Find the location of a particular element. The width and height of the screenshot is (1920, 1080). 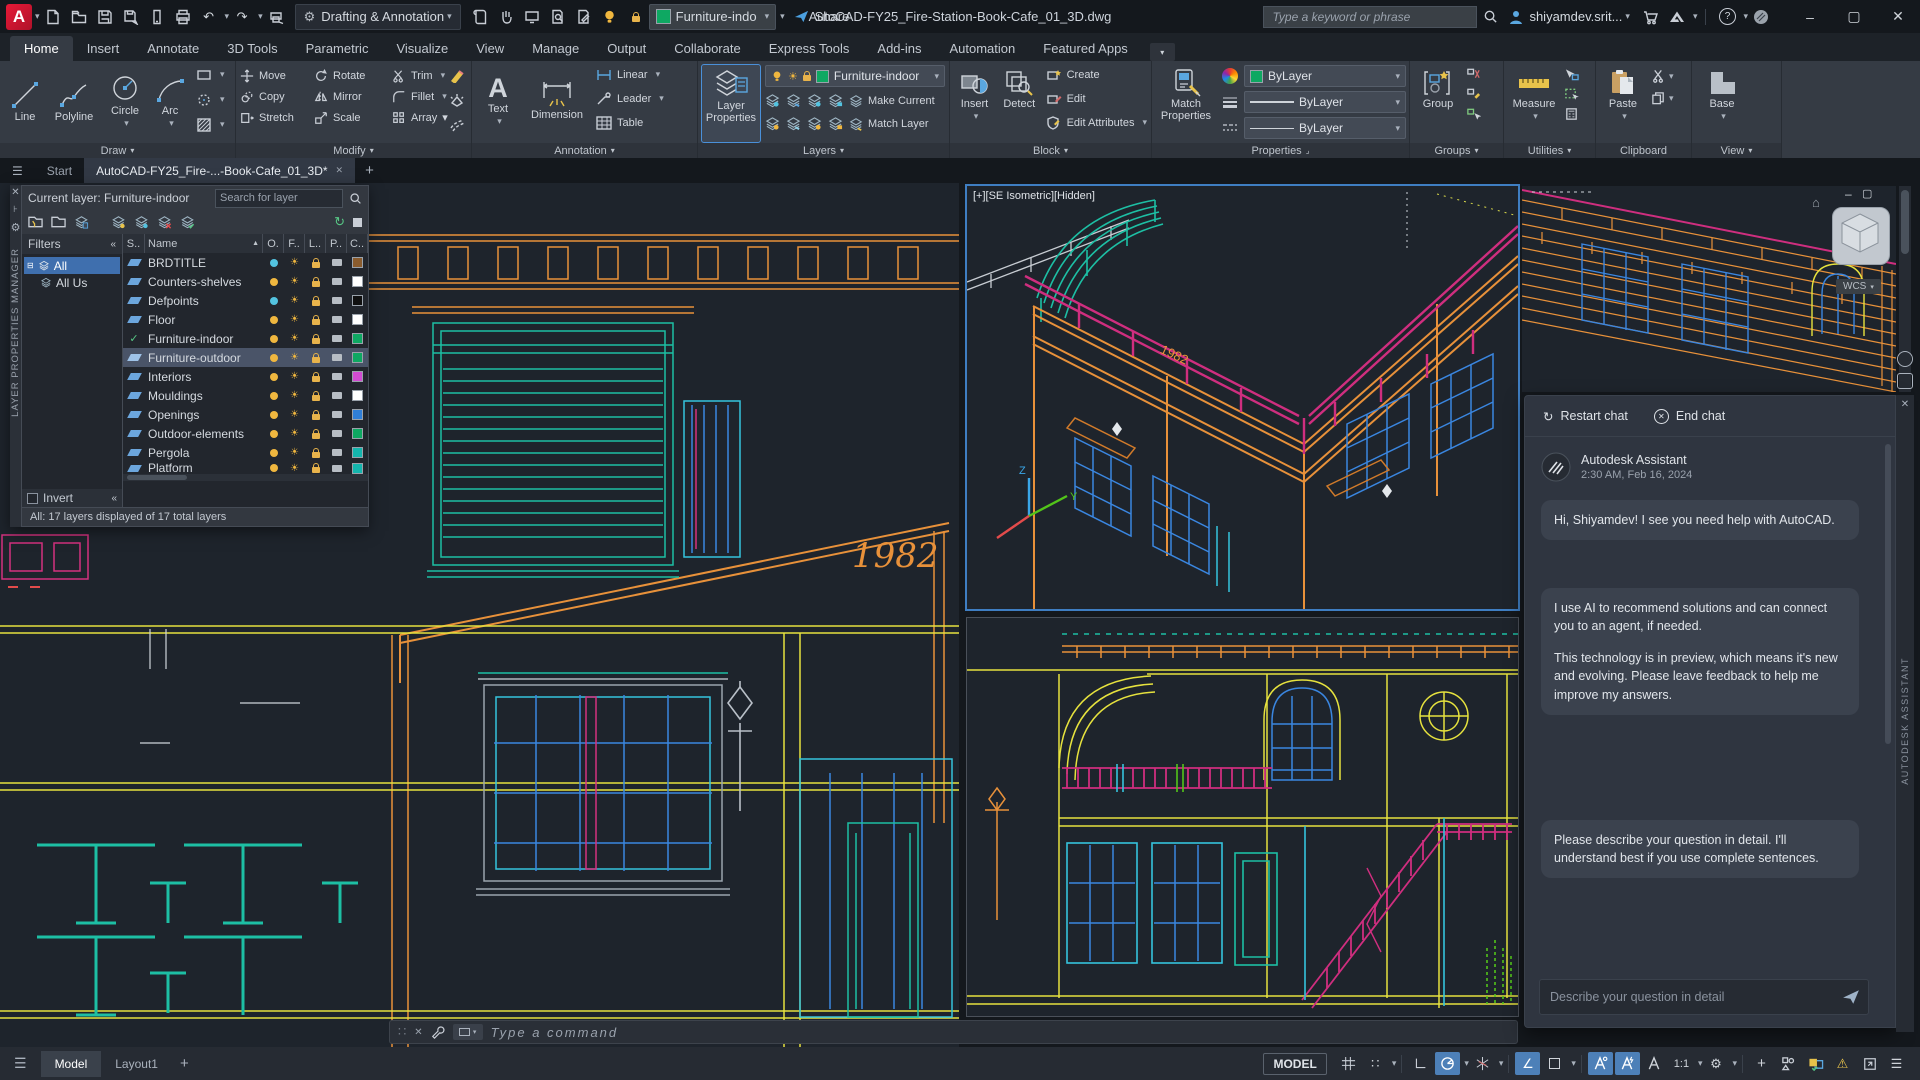

create-block-button: Create is located at coordinates (1096, 74).